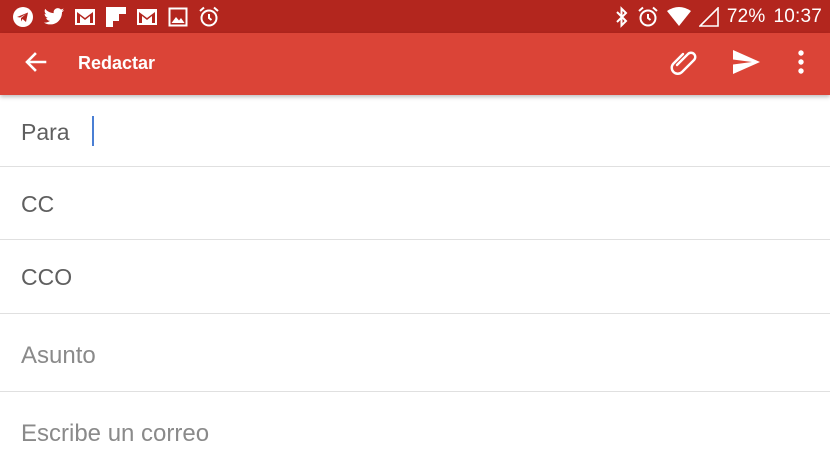  What do you see at coordinates (415, 16) in the screenshot?
I see `status-bar: 72% 10:37` at bounding box center [415, 16].